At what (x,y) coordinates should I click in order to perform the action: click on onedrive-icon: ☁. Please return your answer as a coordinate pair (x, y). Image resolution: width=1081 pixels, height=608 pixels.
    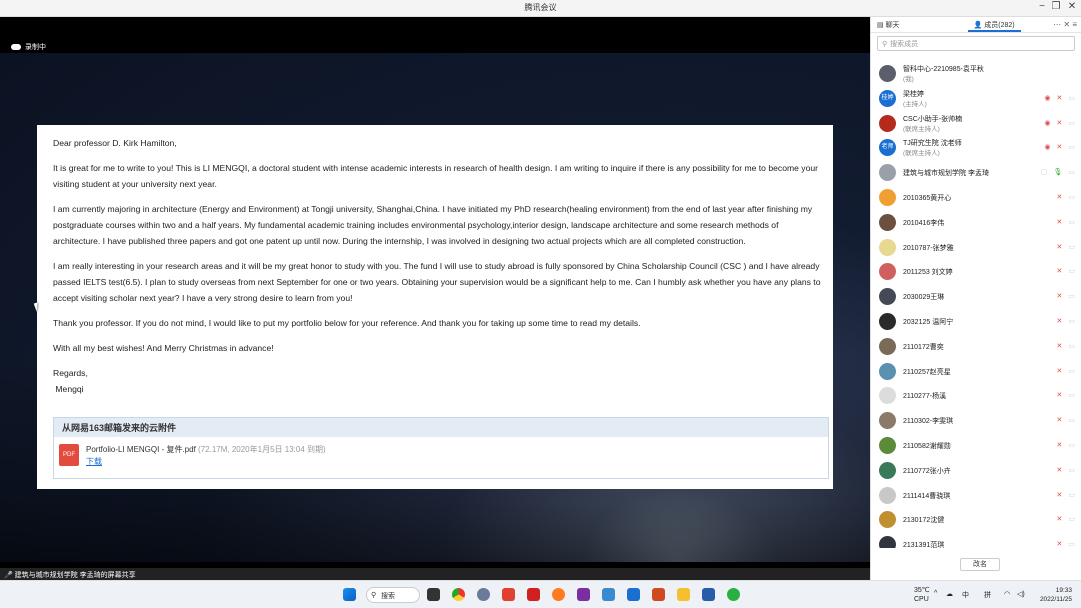
    Looking at the image, I should click on (949, 594).